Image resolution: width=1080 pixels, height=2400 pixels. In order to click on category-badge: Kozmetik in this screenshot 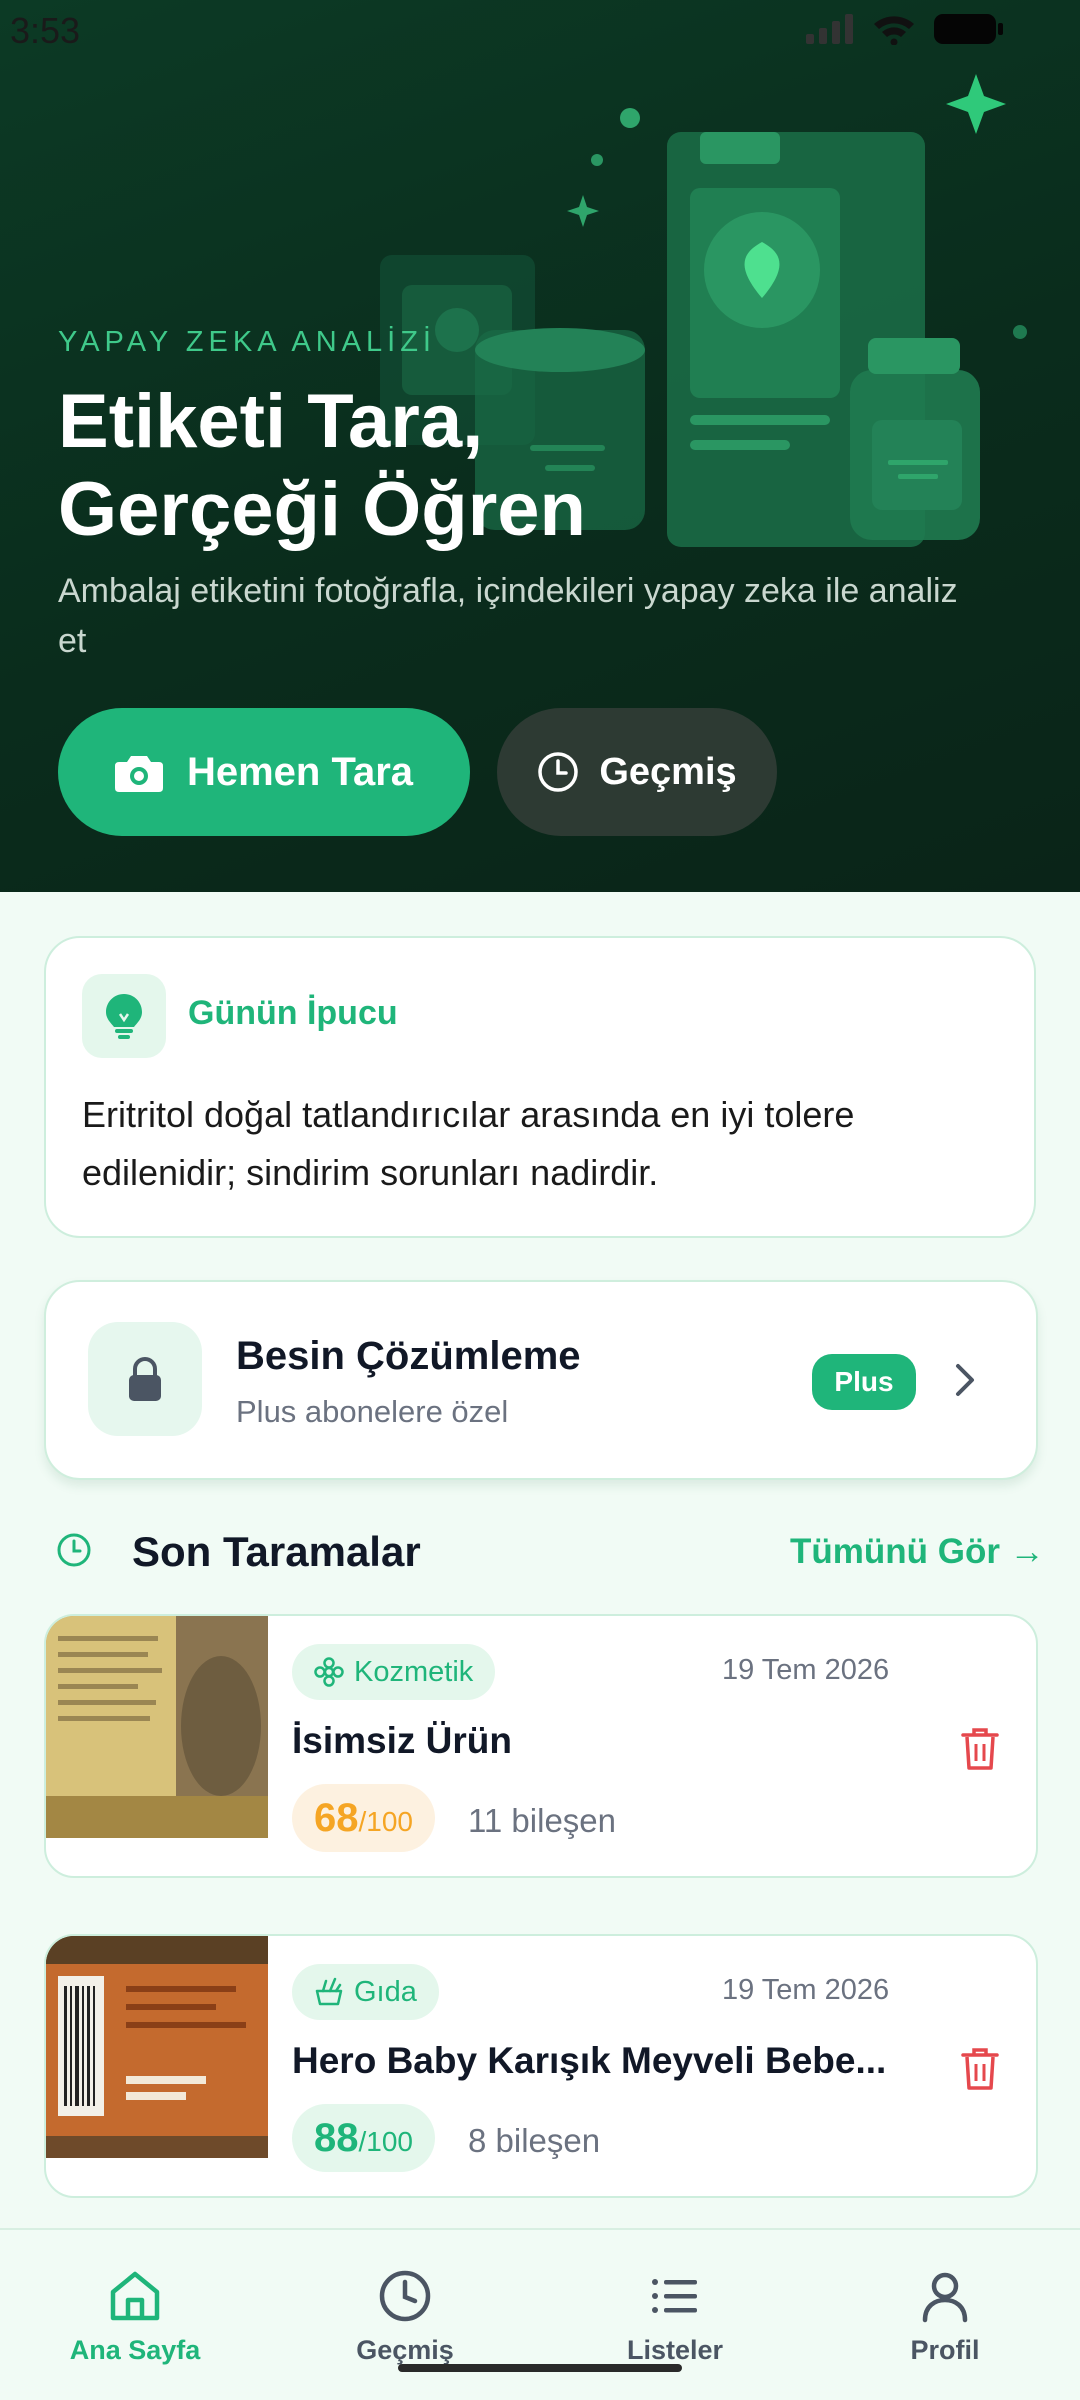, I will do `click(394, 1672)`.